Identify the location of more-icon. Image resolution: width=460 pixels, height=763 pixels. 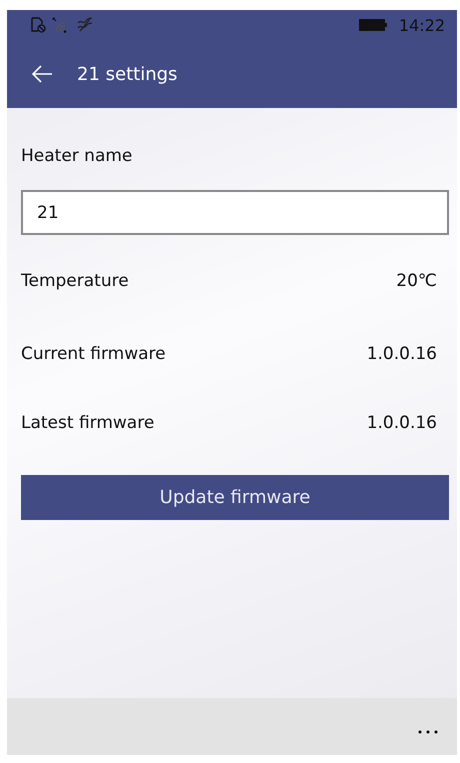
(428, 732).